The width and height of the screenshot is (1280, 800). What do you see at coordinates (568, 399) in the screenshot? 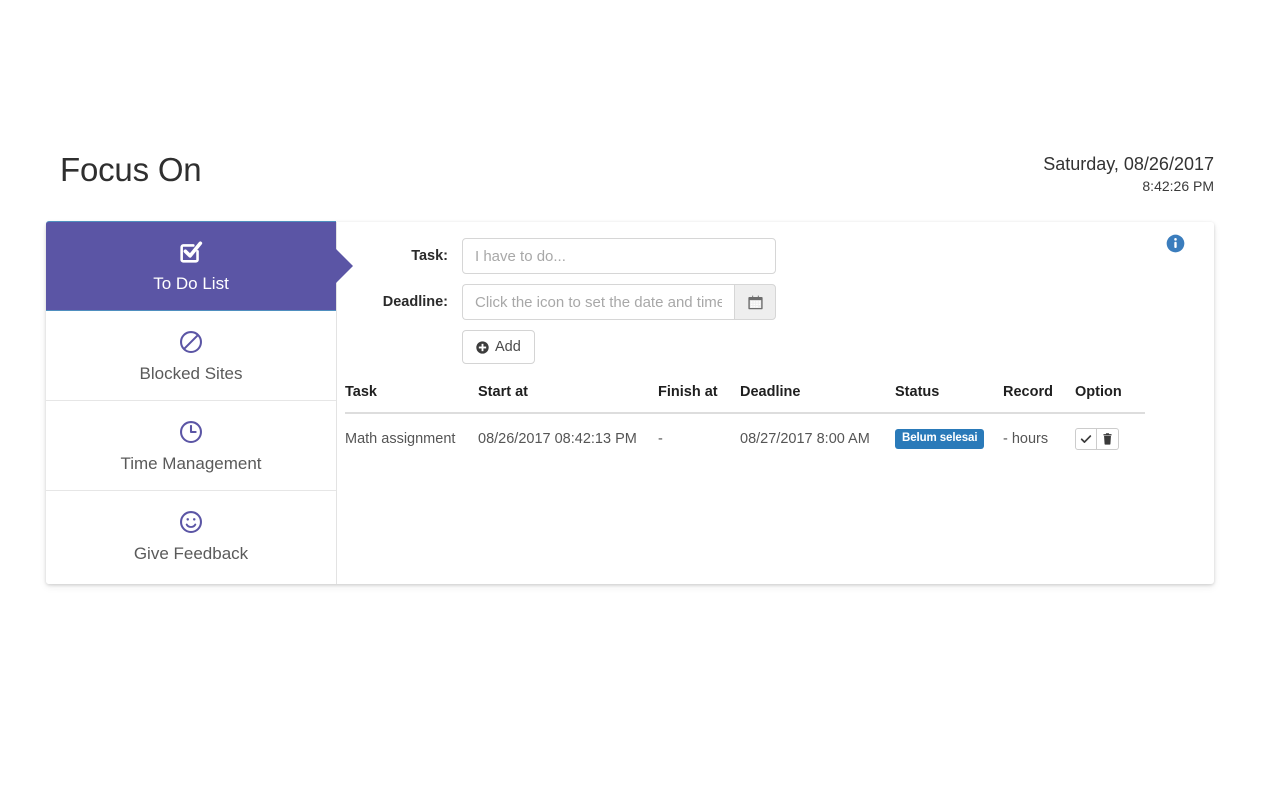
I see `column-header-start-at: Start at` at bounding box center [568, 399].